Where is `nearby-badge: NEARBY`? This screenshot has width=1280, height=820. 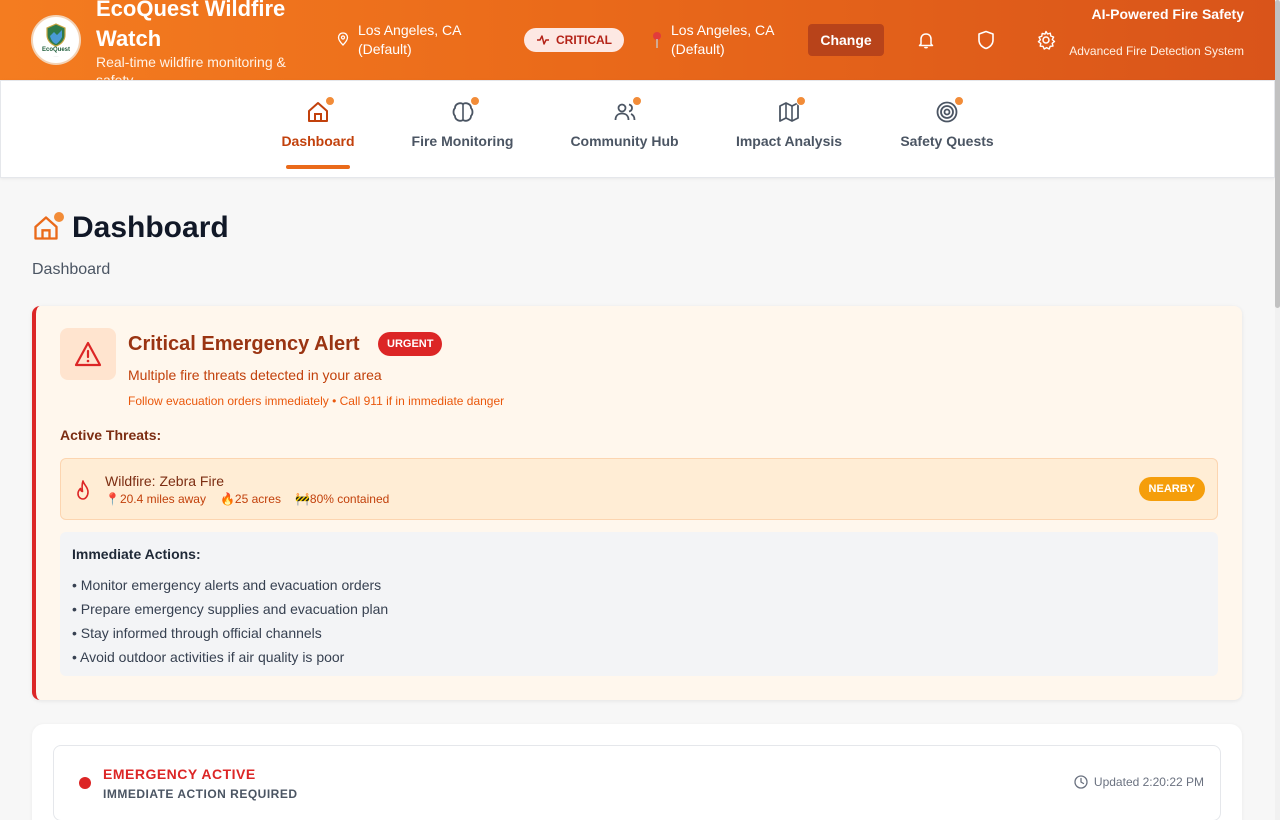
nearby-badge: NEARBY is located at coordinates (1171, 489).